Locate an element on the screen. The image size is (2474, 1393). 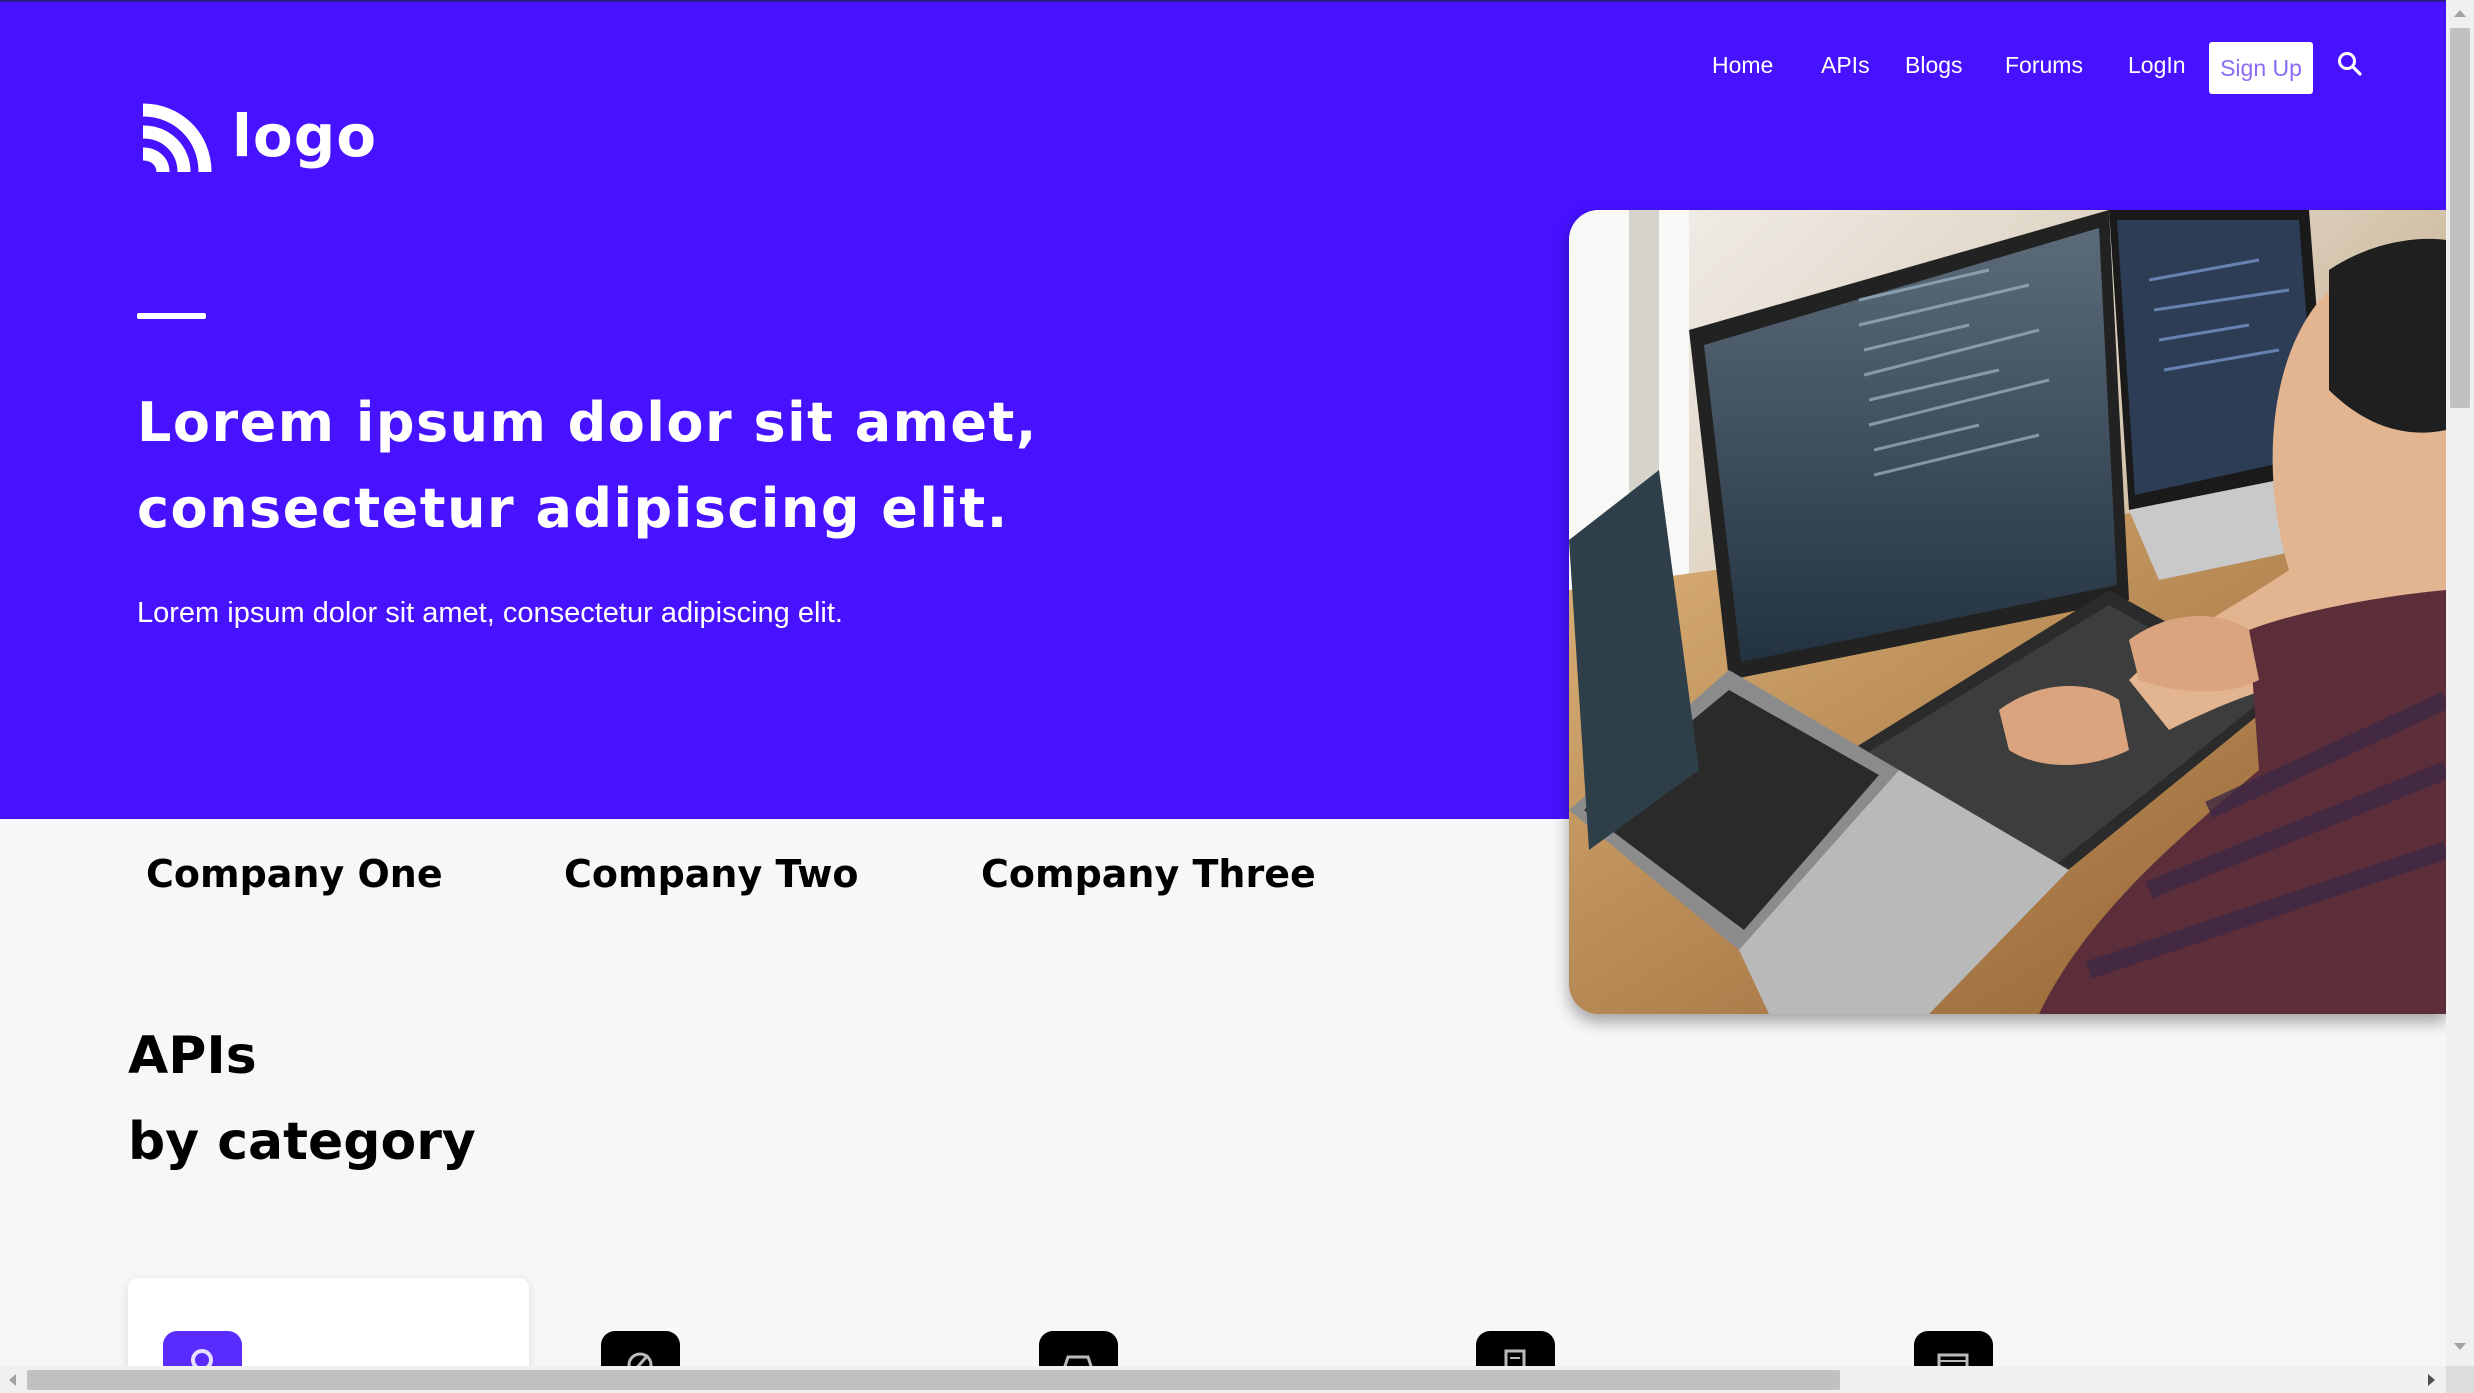
apis-title-line2: by category is located at coordinates (302, 1142).